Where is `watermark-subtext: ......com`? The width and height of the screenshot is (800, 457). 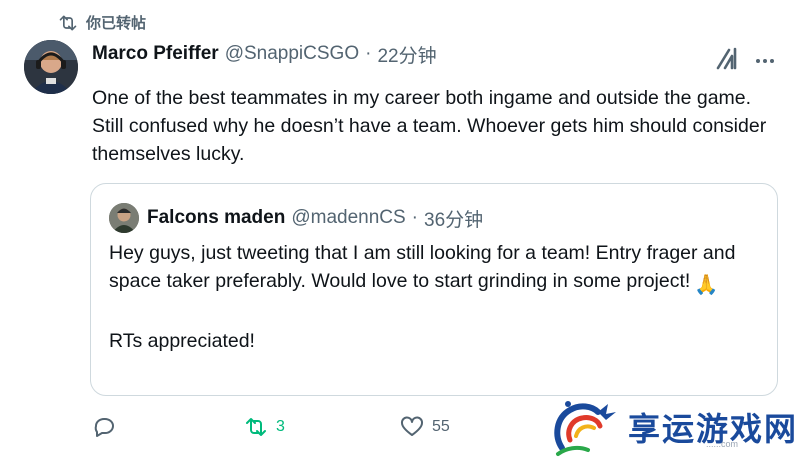 watermark-subtext: ......com is located at coordinates (721, 444).